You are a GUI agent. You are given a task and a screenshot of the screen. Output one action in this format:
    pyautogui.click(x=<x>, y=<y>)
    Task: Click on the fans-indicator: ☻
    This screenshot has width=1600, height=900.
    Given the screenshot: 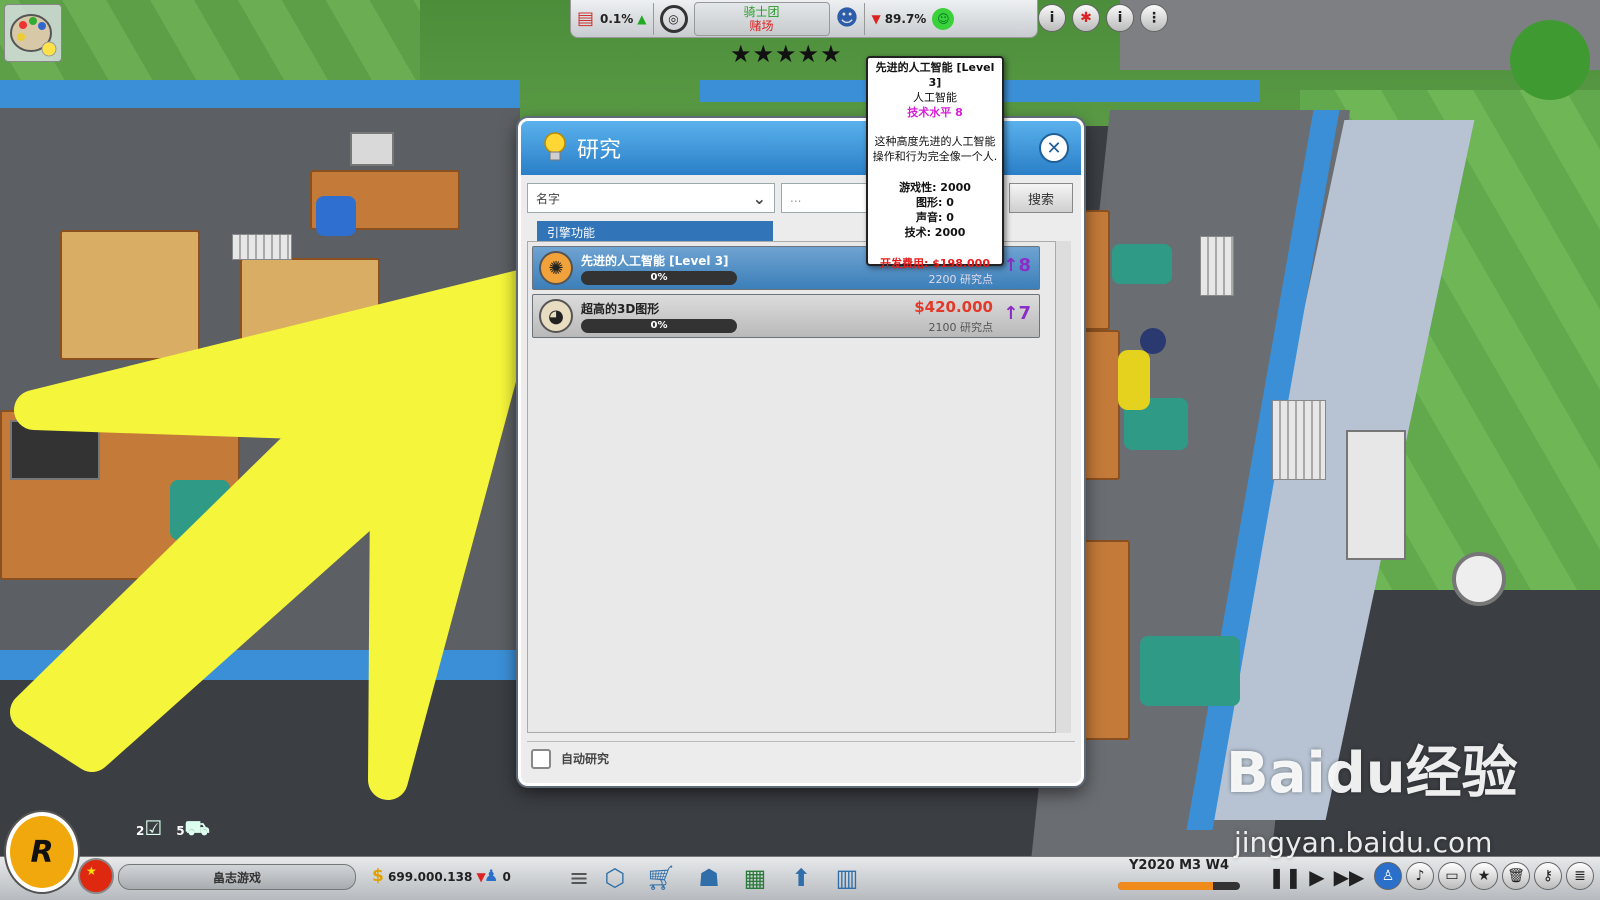 What is the action you would take?
    pyautogui.click(x=847, y=19)
    